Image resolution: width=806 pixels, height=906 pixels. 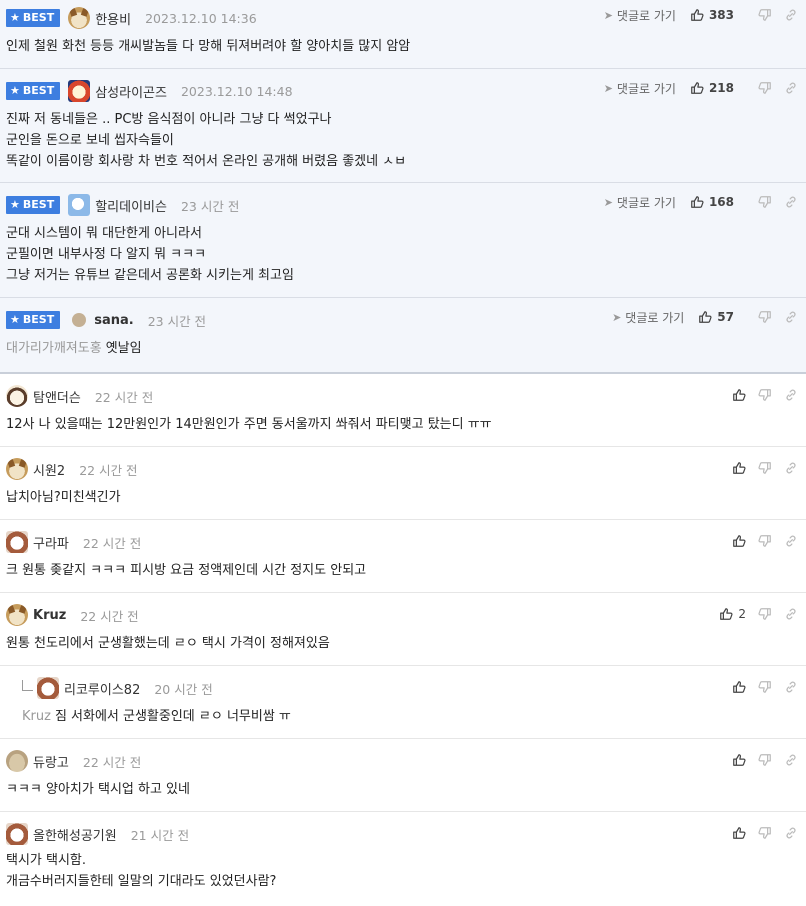 I want to click on nickname: 한용비, so click(x=113, y=18).